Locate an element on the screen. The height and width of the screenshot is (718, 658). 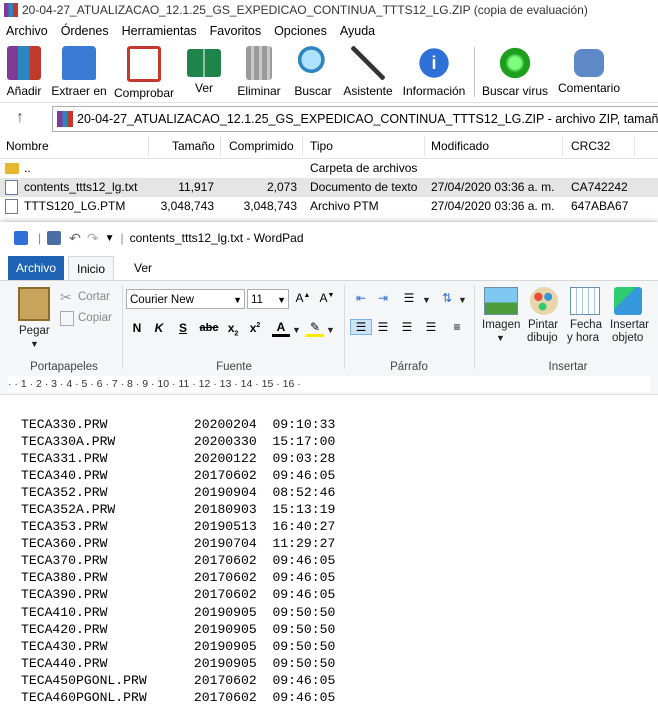
comment-icon is located at coordinates (589, 63).